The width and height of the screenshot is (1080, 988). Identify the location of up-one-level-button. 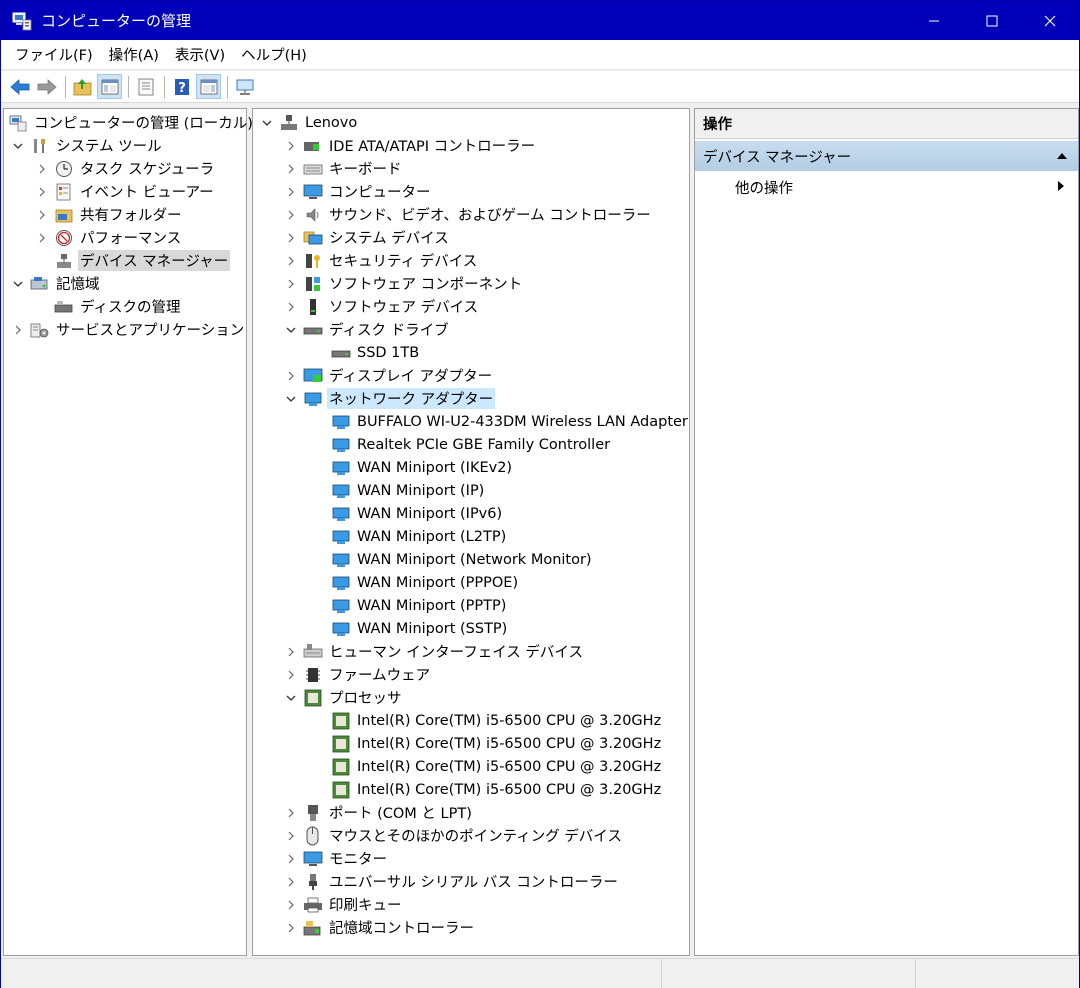
(82, 86).